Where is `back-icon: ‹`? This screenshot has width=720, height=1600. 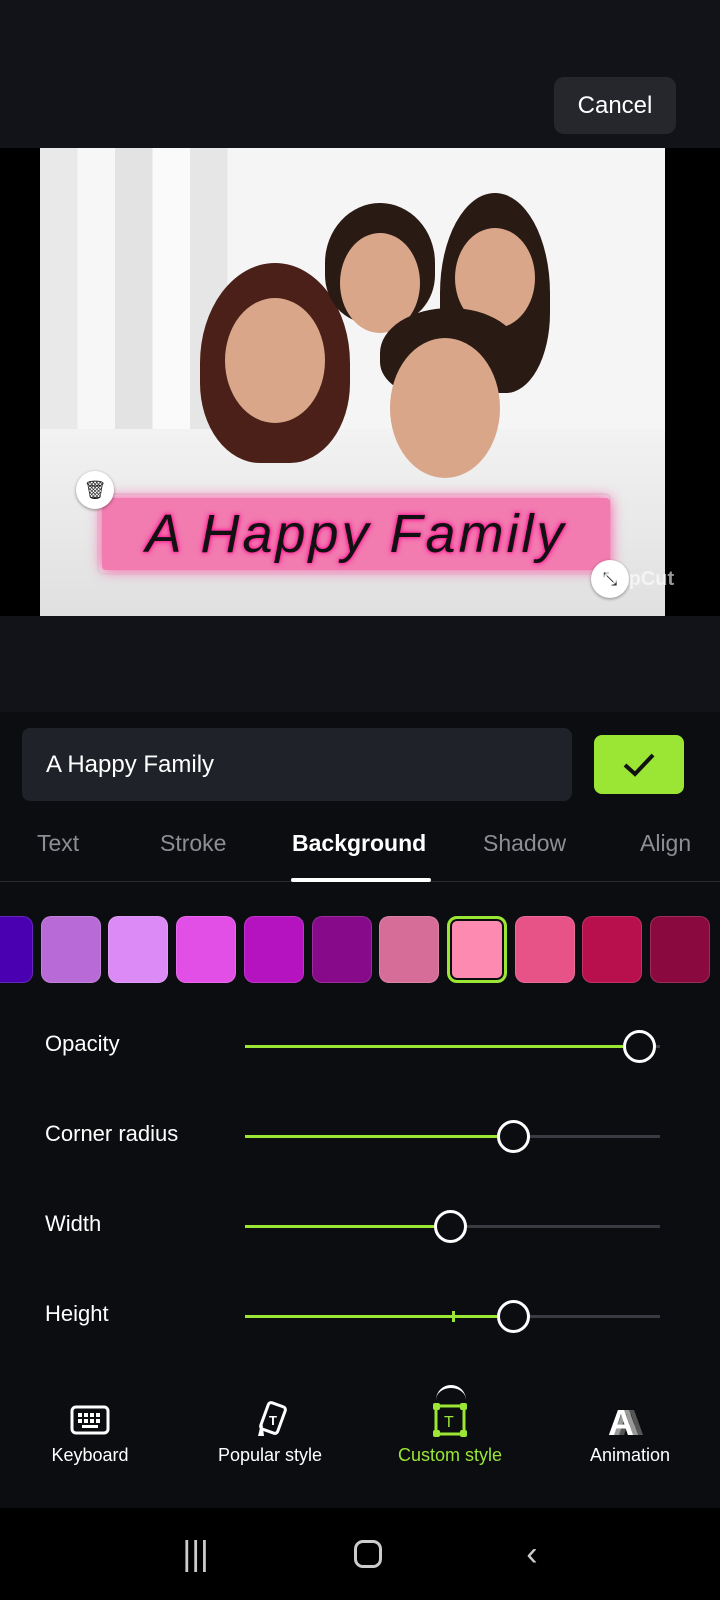 back-icon: ‹ is located at coordinates (531, 1554).